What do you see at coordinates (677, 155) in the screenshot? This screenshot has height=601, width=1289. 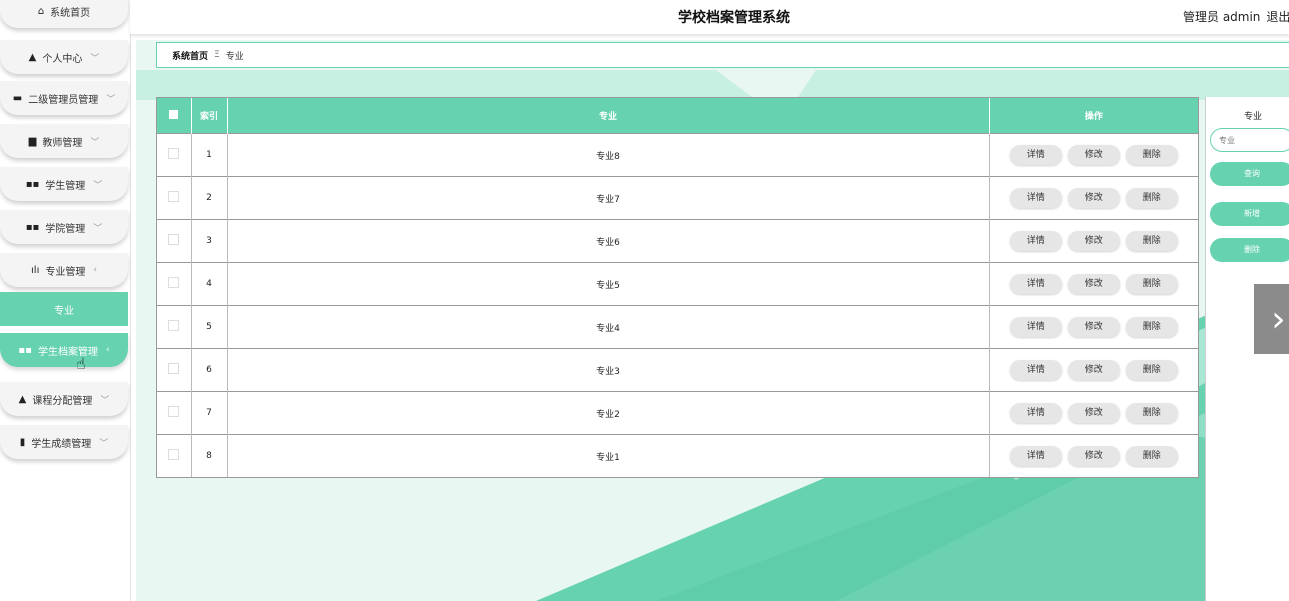 I see `table-row: 1 专业8 详情 修改 删除` at bounding box center [677, 155].